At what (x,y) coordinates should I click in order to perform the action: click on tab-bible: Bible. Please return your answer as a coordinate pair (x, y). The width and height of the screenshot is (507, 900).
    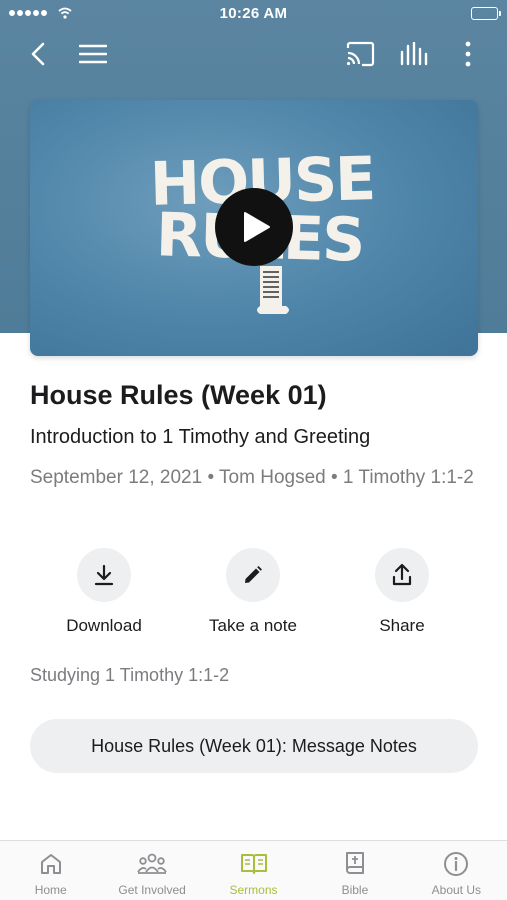
    Looking at the image, I should click on (354, 870).